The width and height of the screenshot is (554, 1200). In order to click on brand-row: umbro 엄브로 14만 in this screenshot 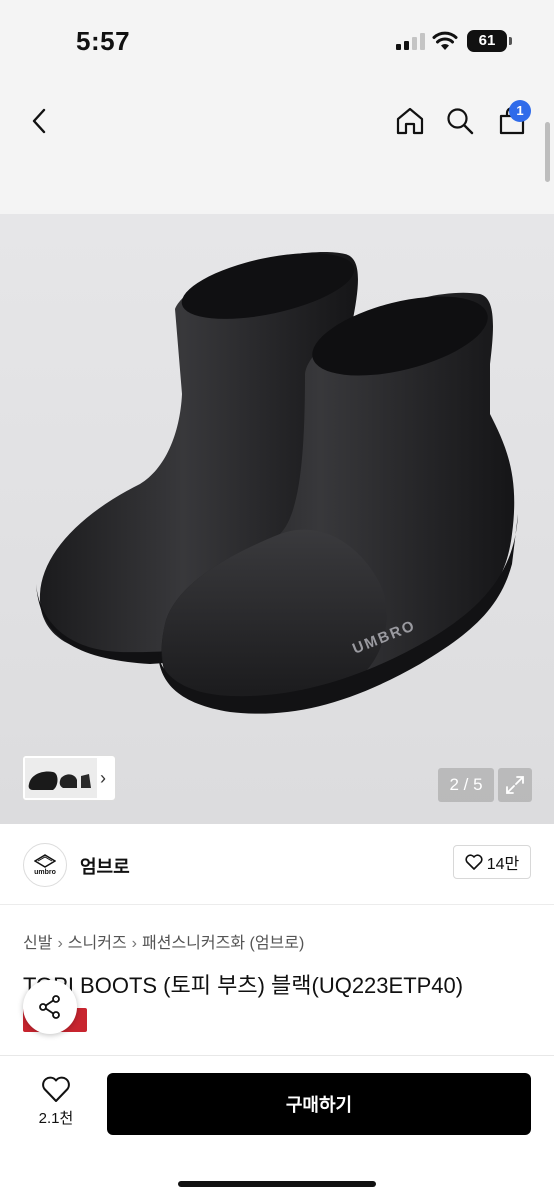, I will do `click(277, 865)`.